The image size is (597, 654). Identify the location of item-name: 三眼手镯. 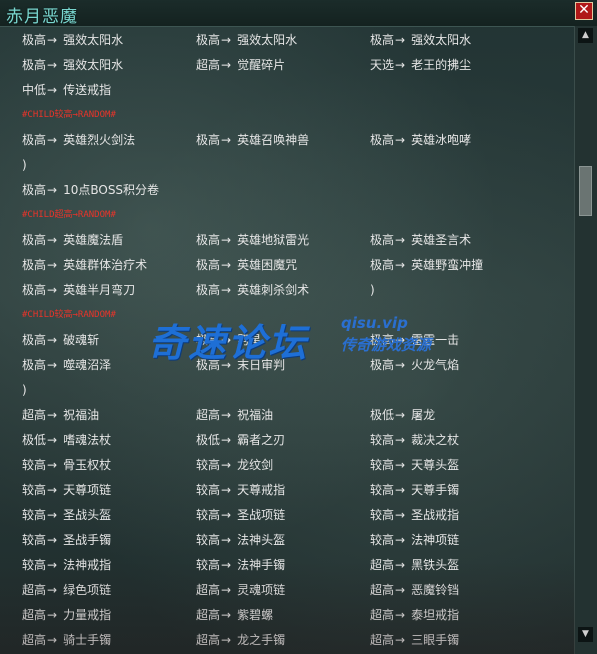
(435, 640).